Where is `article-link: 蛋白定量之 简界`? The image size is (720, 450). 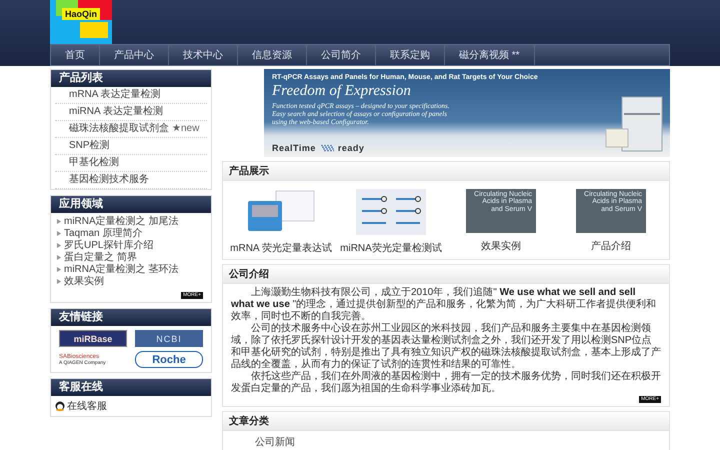
article-link: 蛋白定量之 简界 is located at coordinates (131, 258).